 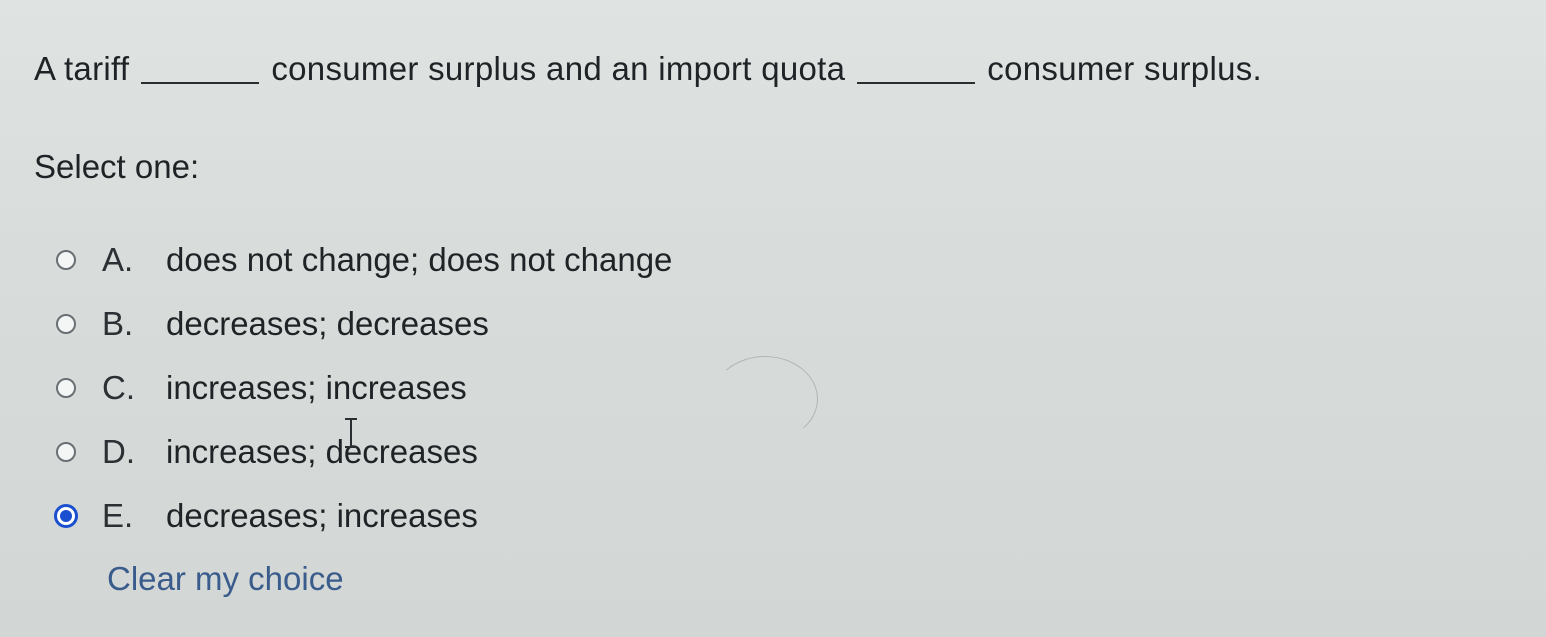 I want to click on option-d: D. increases; decreases, so click(x=364, y=452).